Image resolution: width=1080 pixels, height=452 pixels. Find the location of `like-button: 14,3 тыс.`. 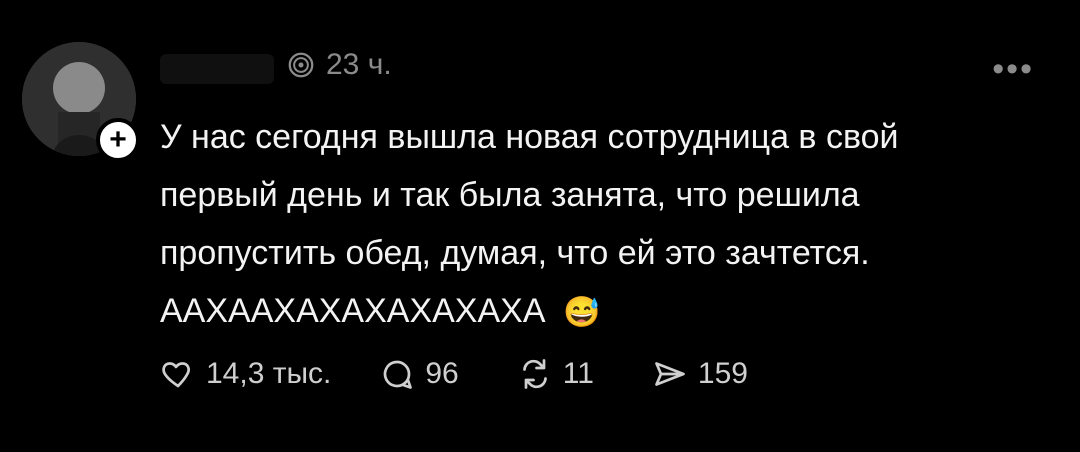

like-button: 14,3 тыс. is located at coordinates (245, 374).